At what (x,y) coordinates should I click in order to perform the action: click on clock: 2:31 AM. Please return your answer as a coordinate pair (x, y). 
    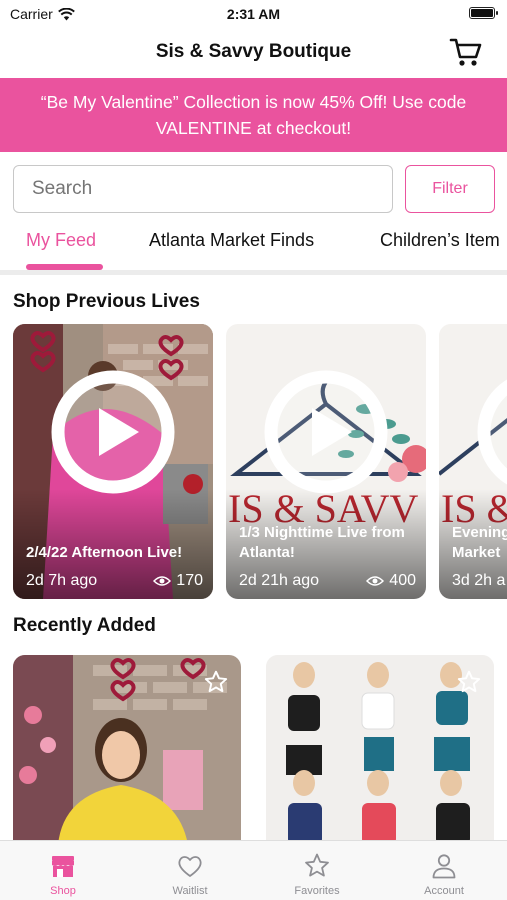
    Looking at the image, I should click on (253, 14).